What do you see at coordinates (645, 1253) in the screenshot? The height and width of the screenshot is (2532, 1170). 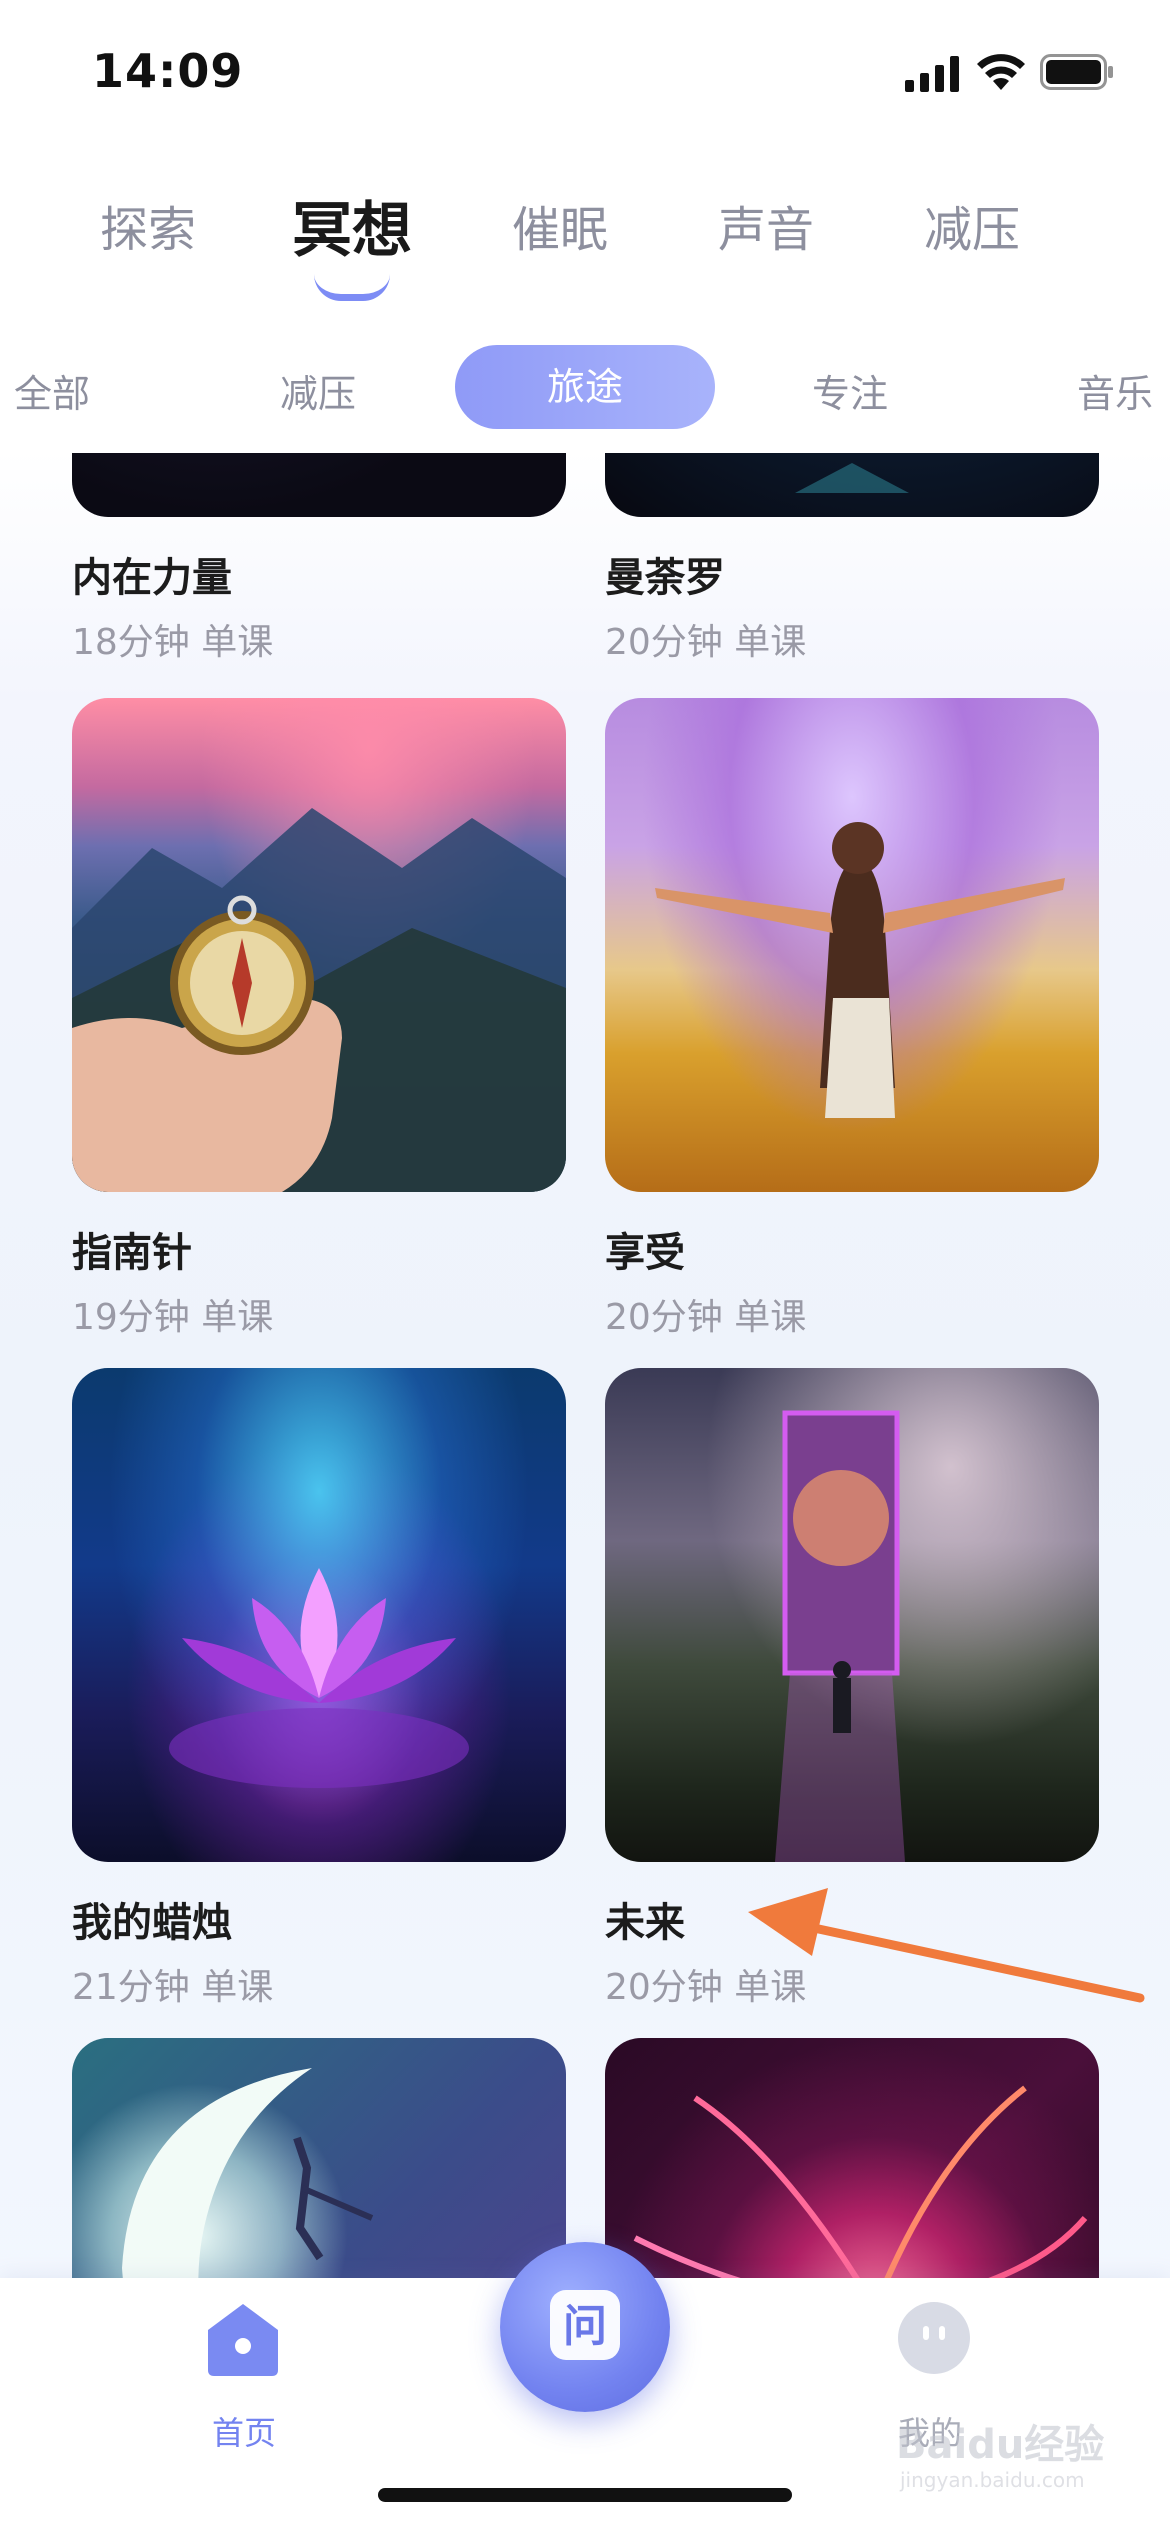 I see `course-title: 享受` at bounding box center [645, 1253].